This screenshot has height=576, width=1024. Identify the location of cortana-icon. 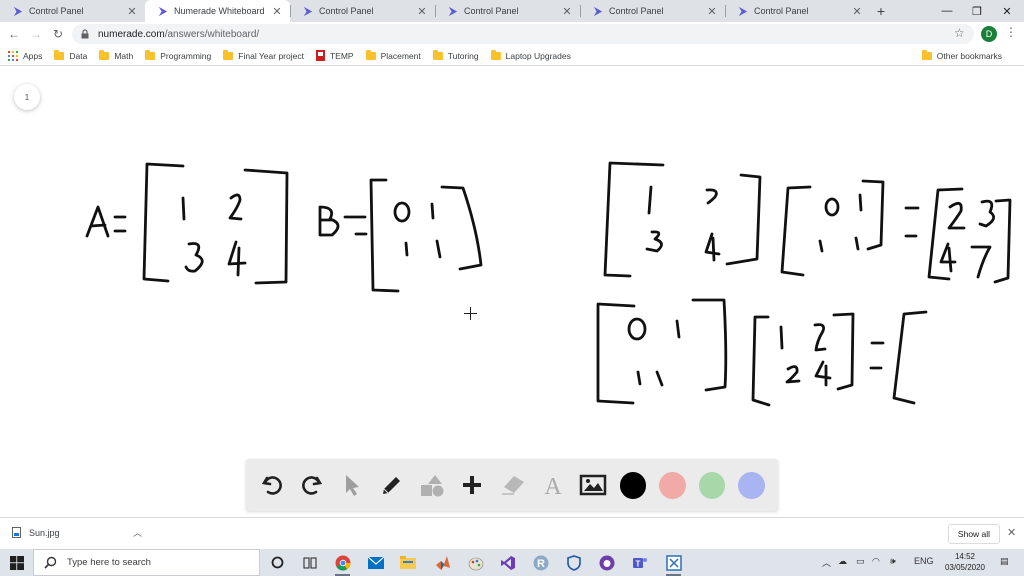
(277, 562).